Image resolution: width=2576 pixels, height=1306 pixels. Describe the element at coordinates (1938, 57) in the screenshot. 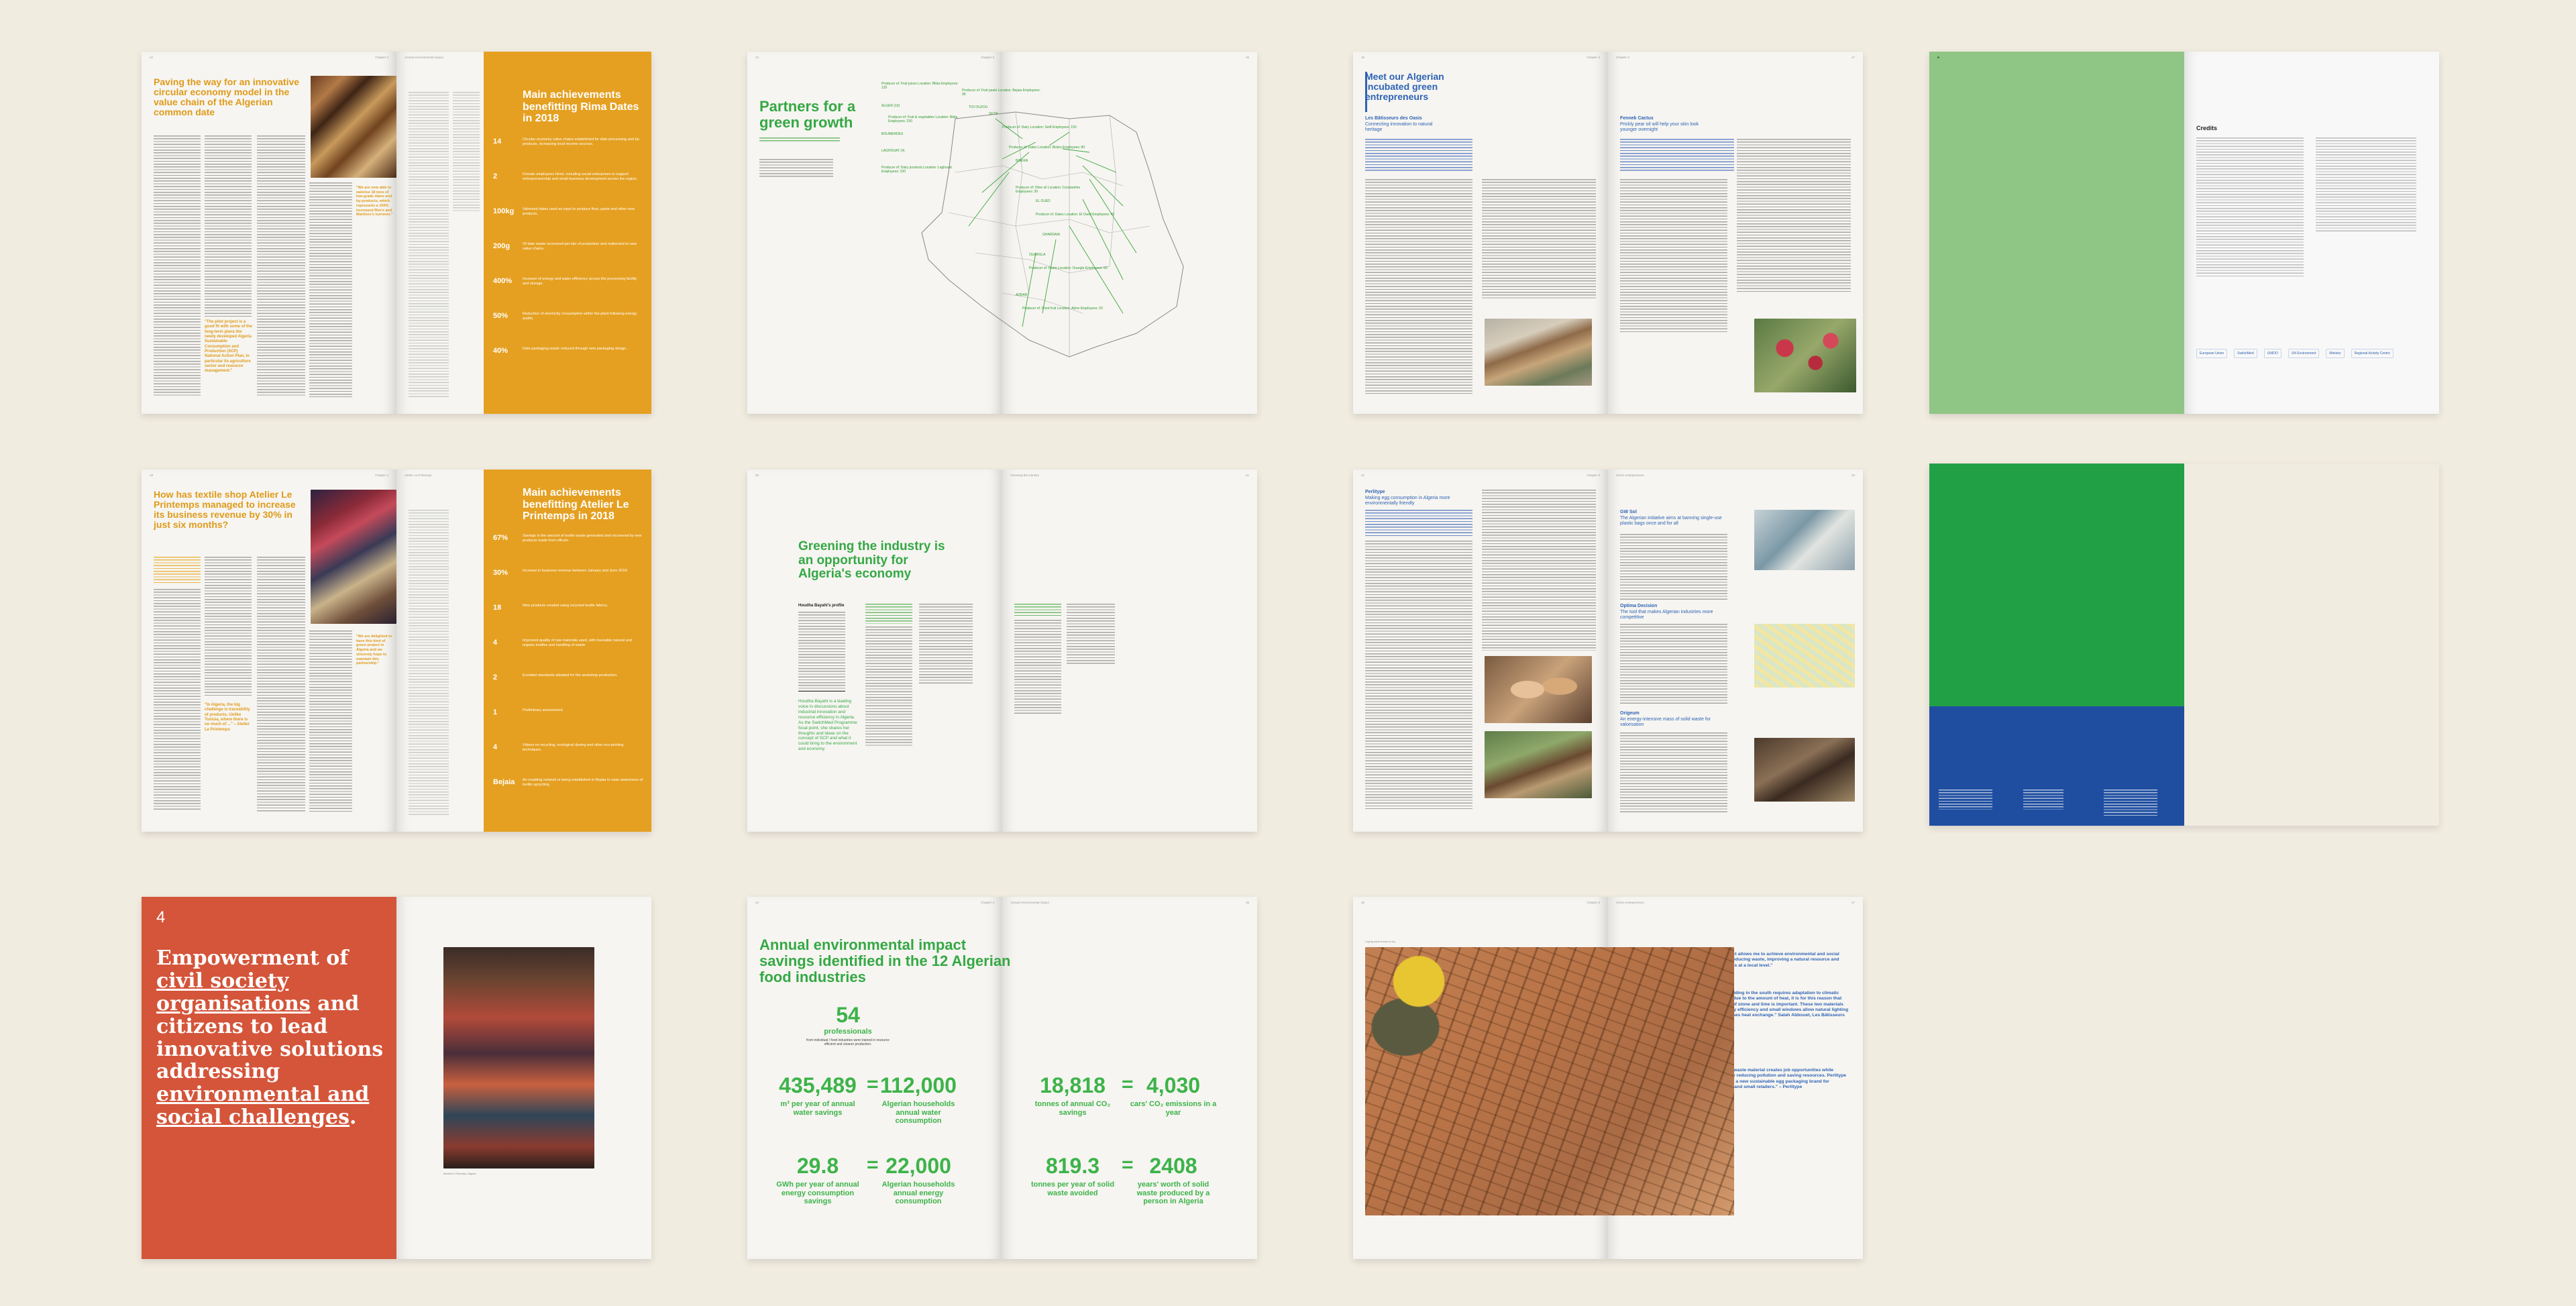

I see `page-header: ■` at that location.